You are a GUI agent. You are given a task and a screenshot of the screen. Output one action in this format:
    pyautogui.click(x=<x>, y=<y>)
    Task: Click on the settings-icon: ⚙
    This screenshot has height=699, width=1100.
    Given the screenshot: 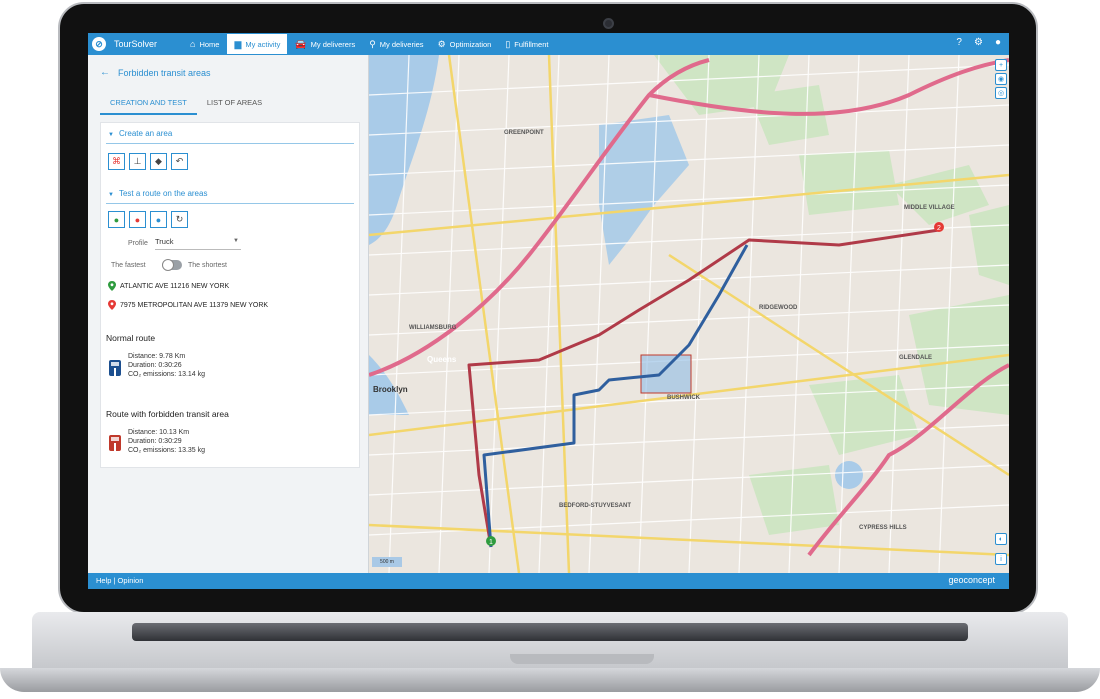 What is the action you would take?
    pyautogui.click(x=978, y=42)
    